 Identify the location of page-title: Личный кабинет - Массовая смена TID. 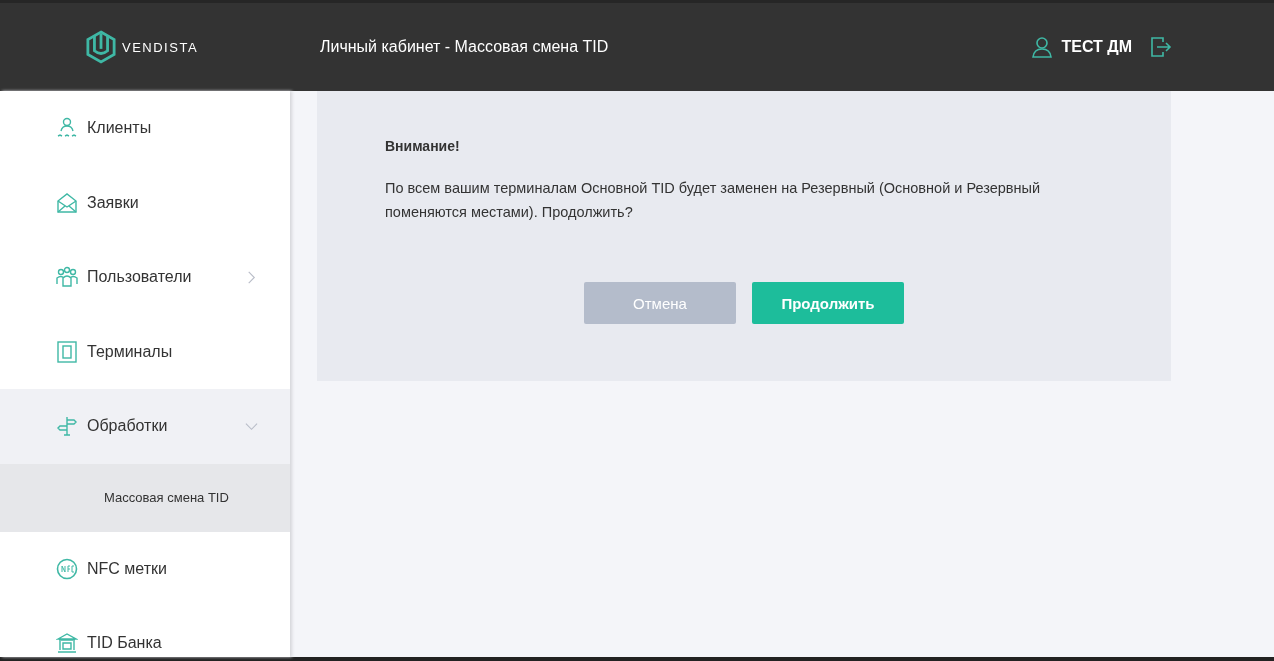
(465, 47).